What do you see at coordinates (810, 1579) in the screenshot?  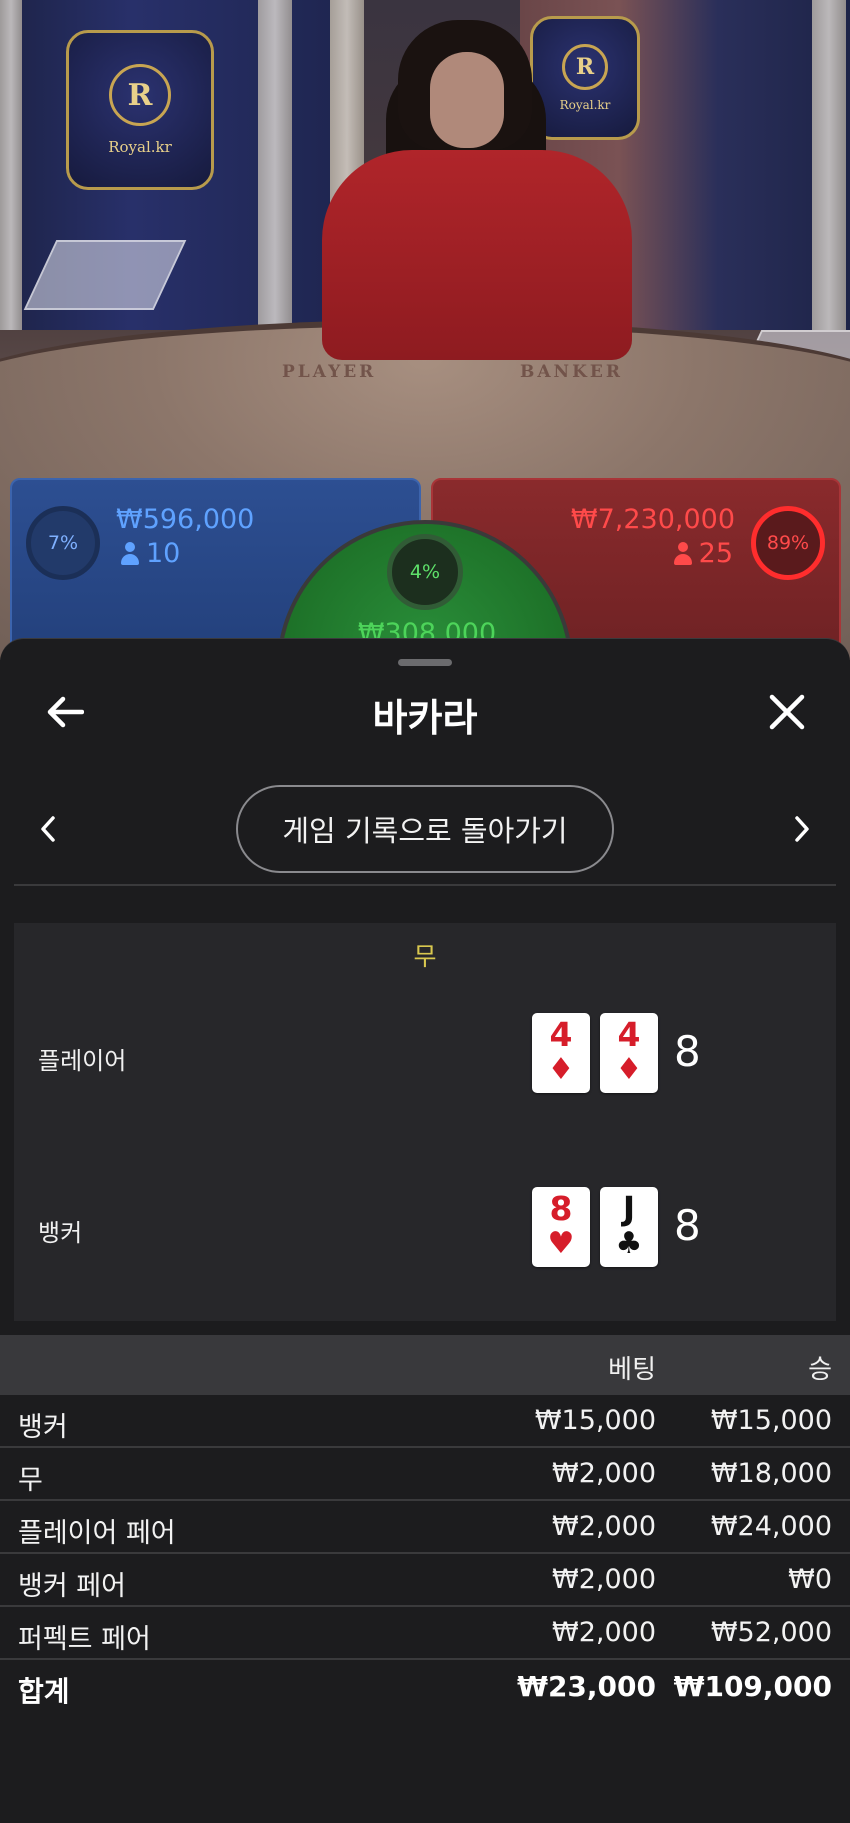 I see `win-amount: ₩0` at bounding box center [810, 1579].